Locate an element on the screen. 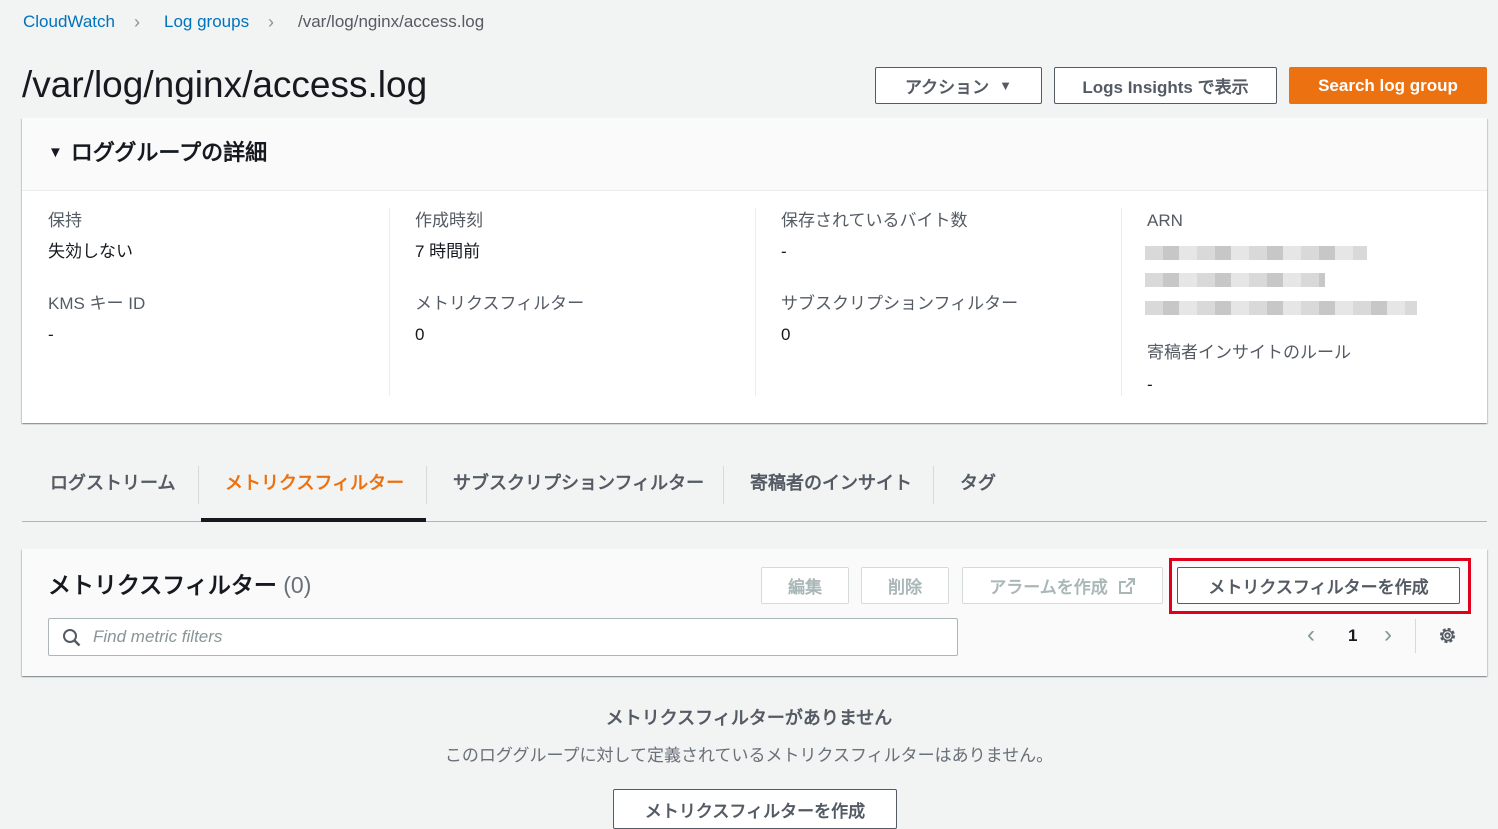  breadcrumb-cloudwatch: CloudWatch is located at coordinates (69, 22).